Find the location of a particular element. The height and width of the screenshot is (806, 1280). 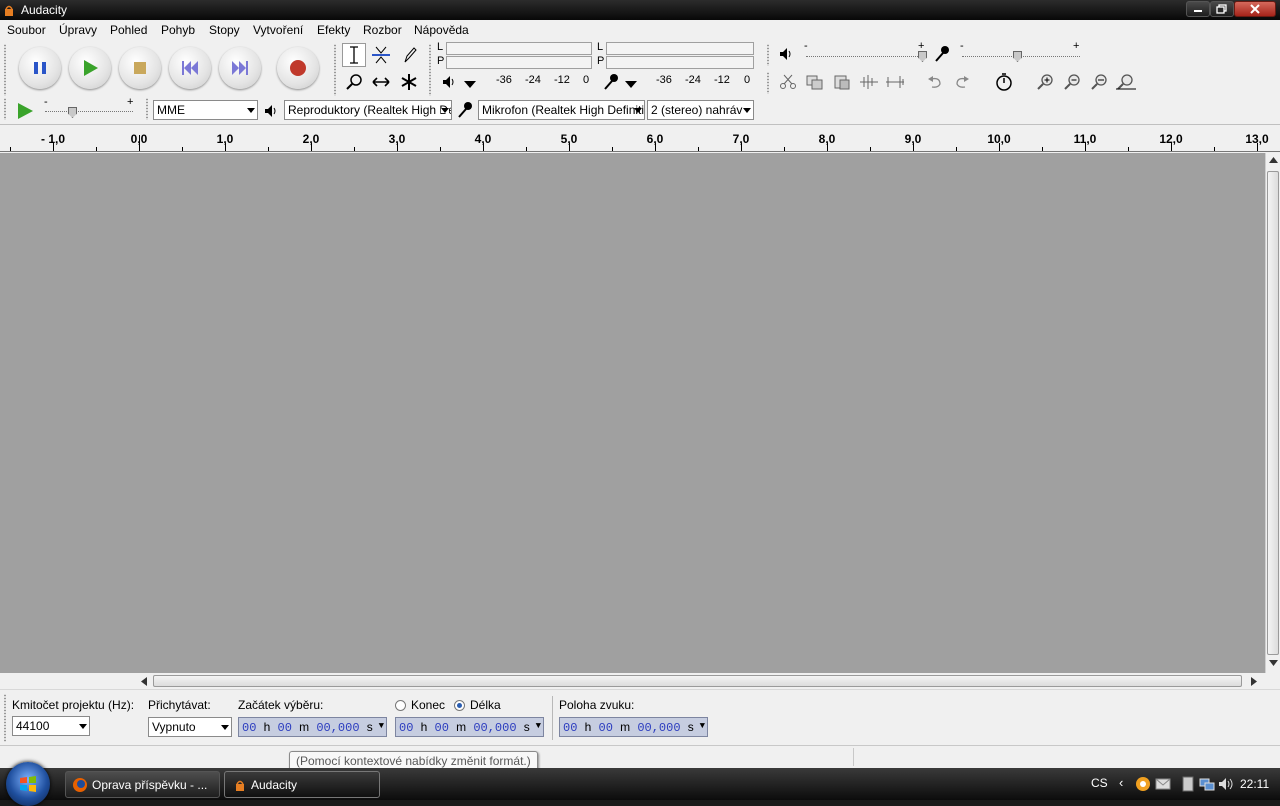

record-meter-menu-icon is located at coordinates (631, 84).